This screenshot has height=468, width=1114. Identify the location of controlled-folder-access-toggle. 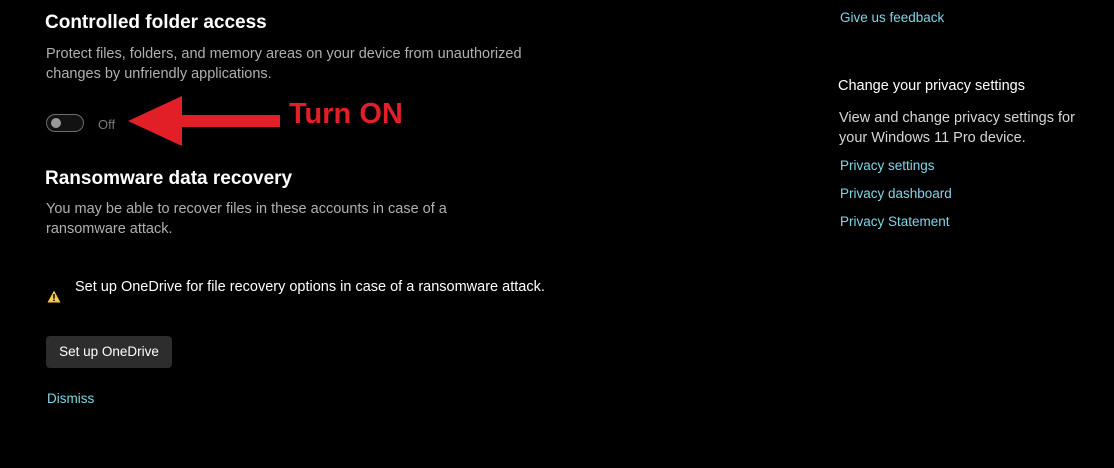
(65, 123).